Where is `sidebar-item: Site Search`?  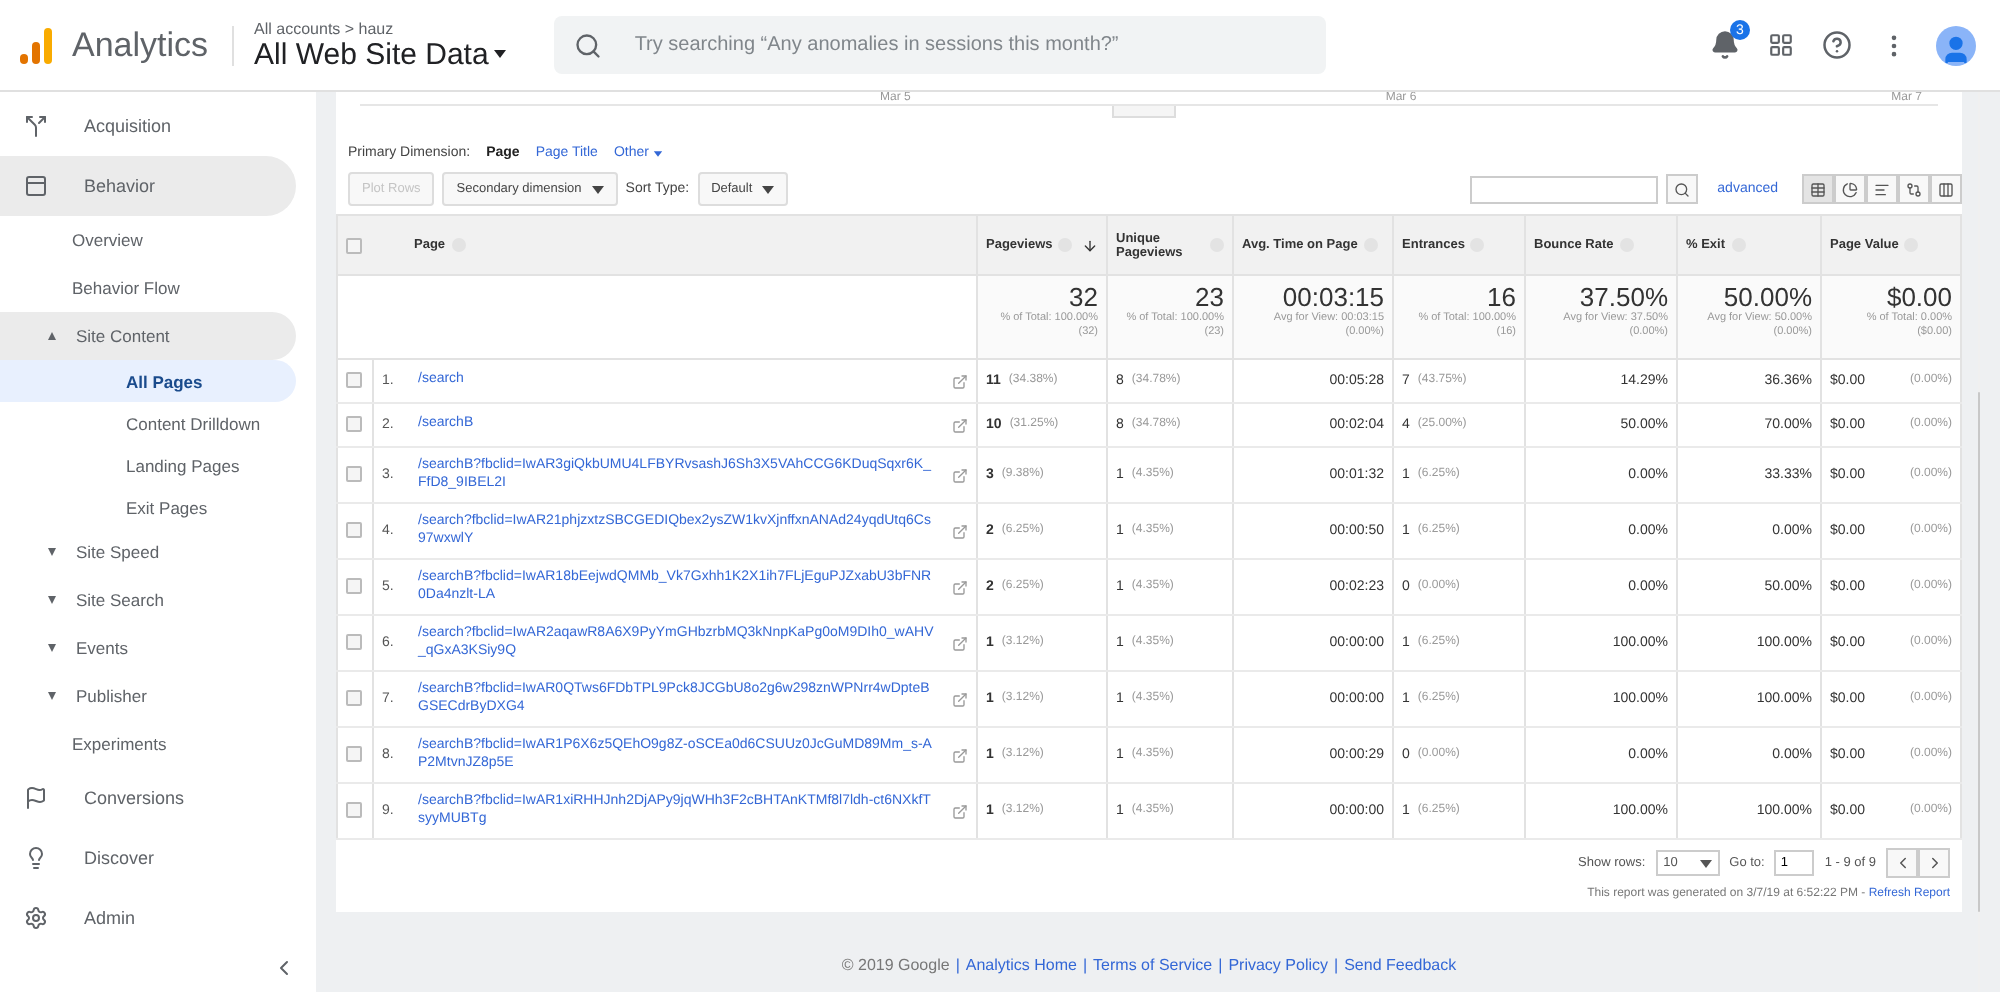
sidebar-item: Site Search is located at coordinates (148, 600).